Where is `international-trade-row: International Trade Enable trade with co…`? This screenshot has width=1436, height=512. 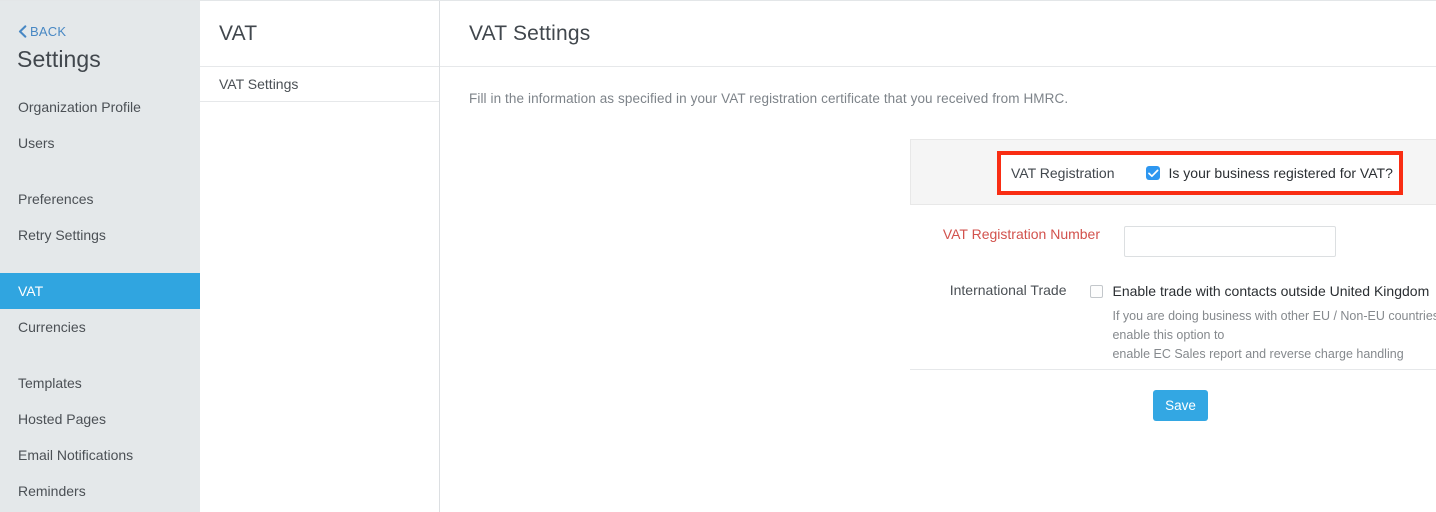 international-trade-row: International Trade Enable trade with co… is located at coordinates (1173, 323).